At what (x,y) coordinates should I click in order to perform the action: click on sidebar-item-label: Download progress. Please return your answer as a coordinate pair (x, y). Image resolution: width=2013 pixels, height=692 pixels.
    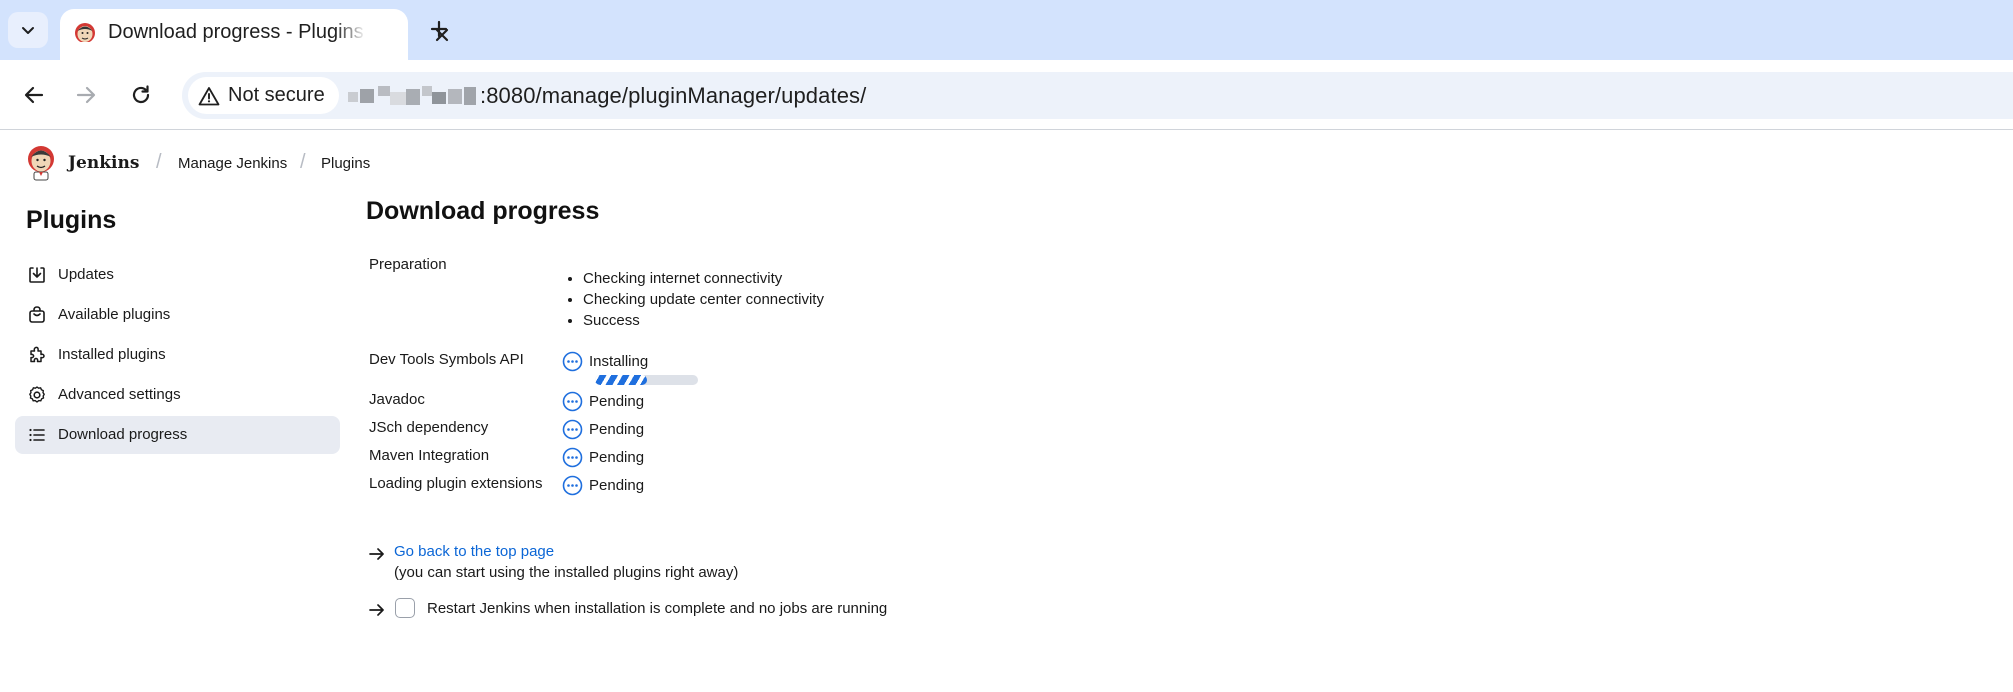
    Looking at the image, I should click on (123, 434).